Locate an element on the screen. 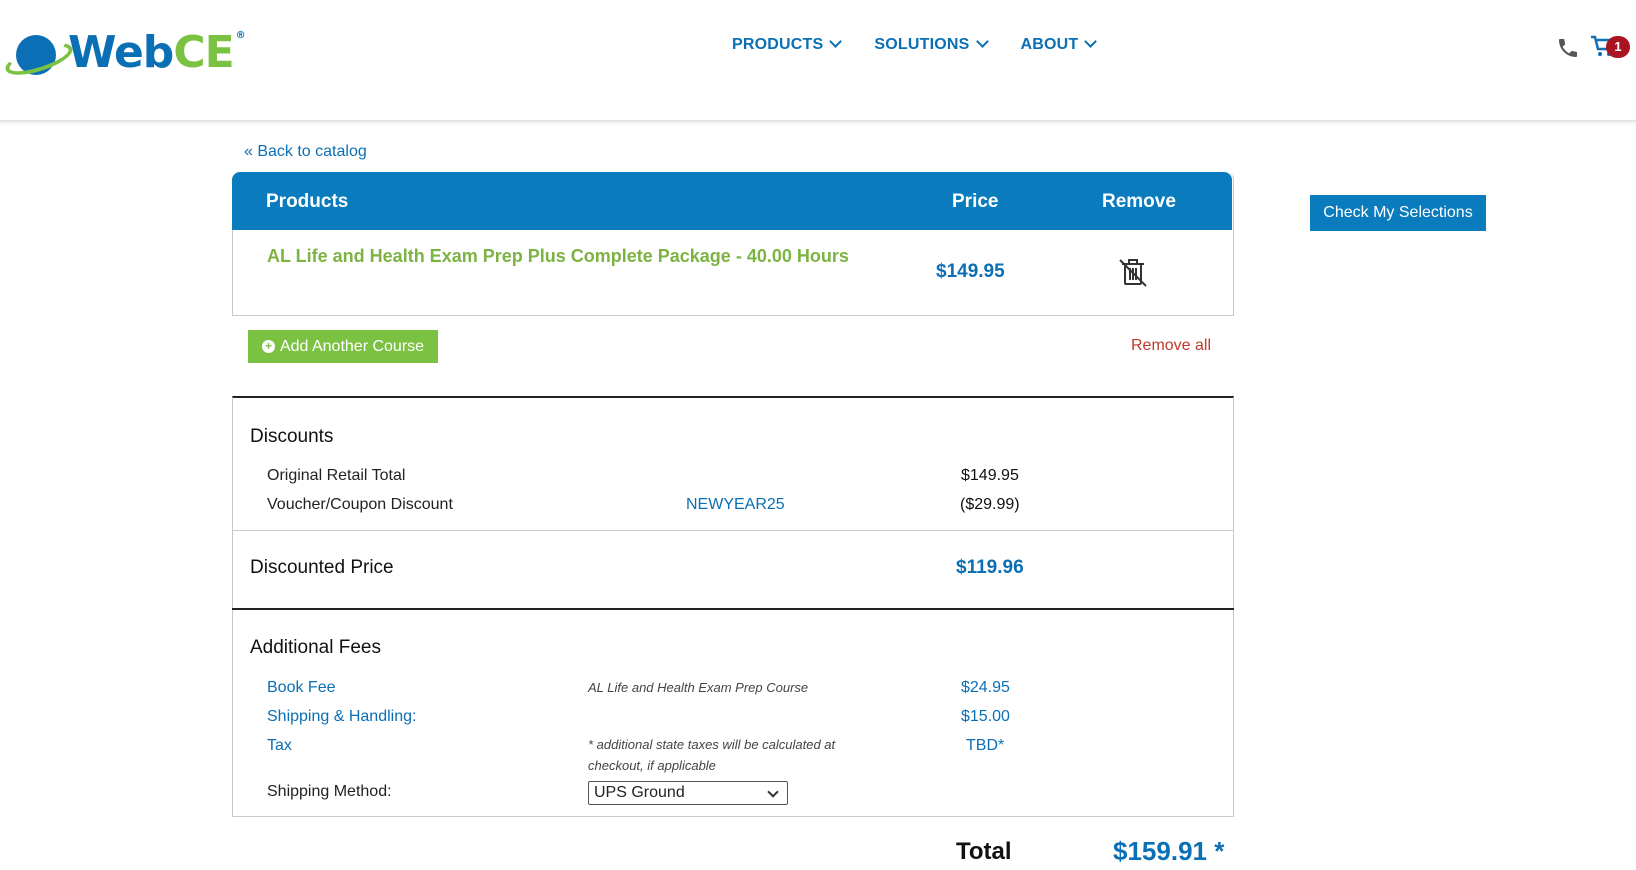  plus-circle-icon: + is located at coordinates (268, 346).